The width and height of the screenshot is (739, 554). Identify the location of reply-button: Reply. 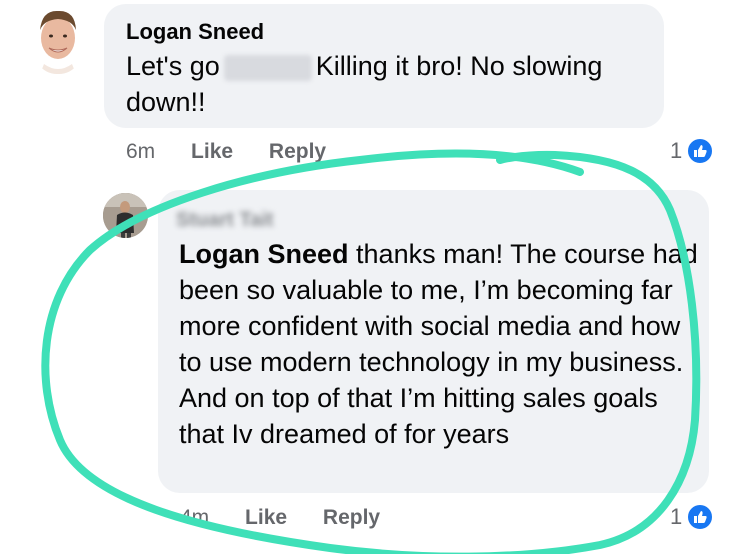
(297, 151).